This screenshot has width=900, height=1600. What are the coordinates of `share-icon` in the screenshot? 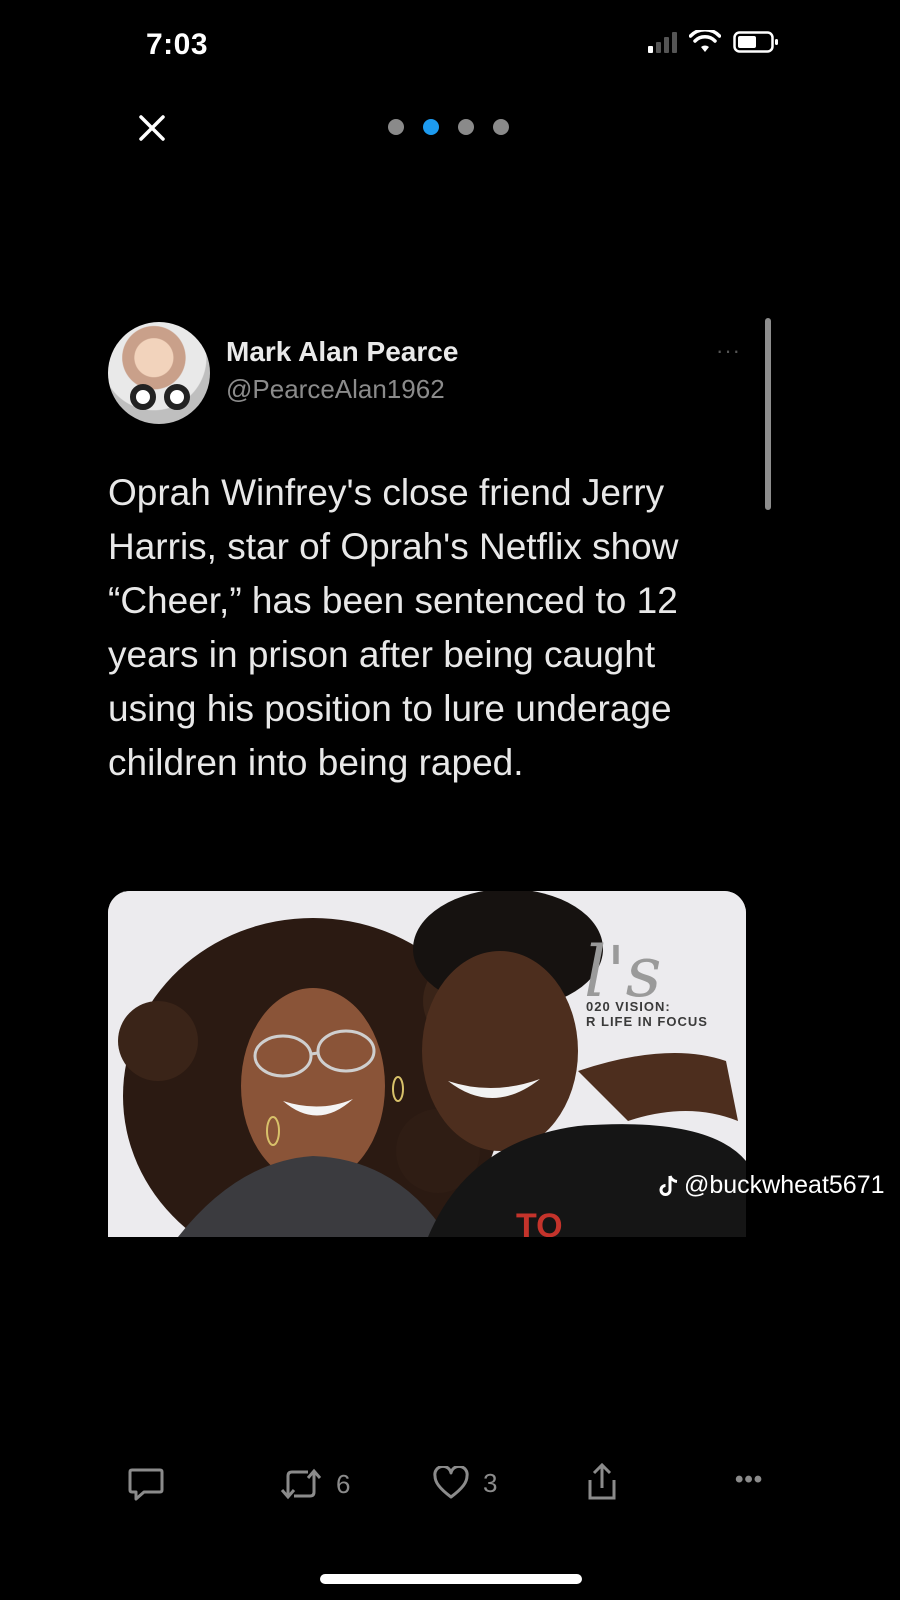 It's located at (602, 1481).